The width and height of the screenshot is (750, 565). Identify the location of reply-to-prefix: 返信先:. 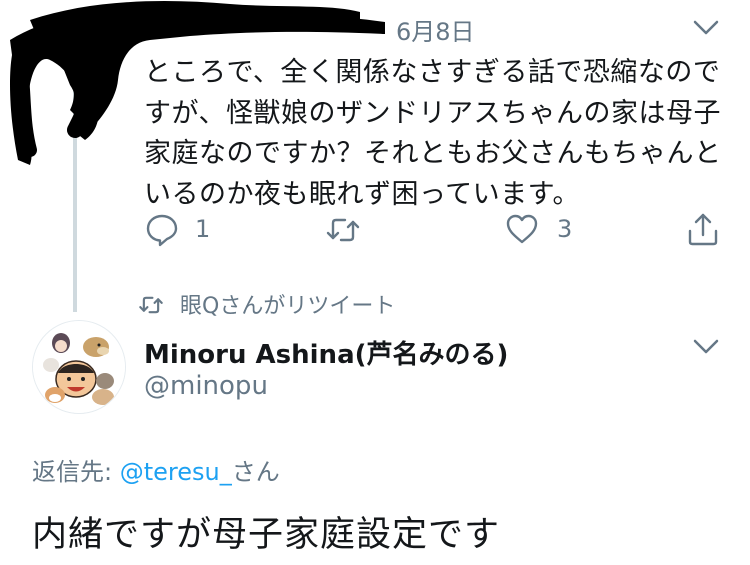
(76, 472).